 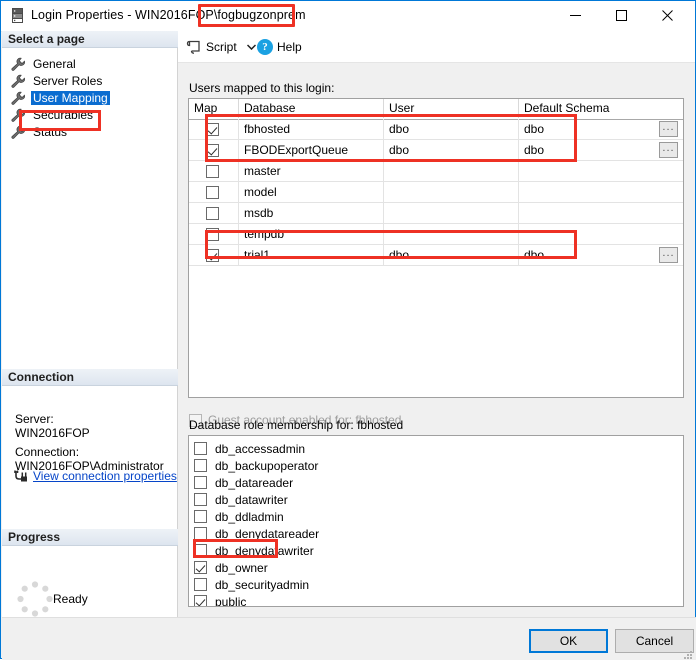 What do you see at coordinates (688, 654) in the screenshot?
I see `resize-grip` at bounding box center [688, 654].